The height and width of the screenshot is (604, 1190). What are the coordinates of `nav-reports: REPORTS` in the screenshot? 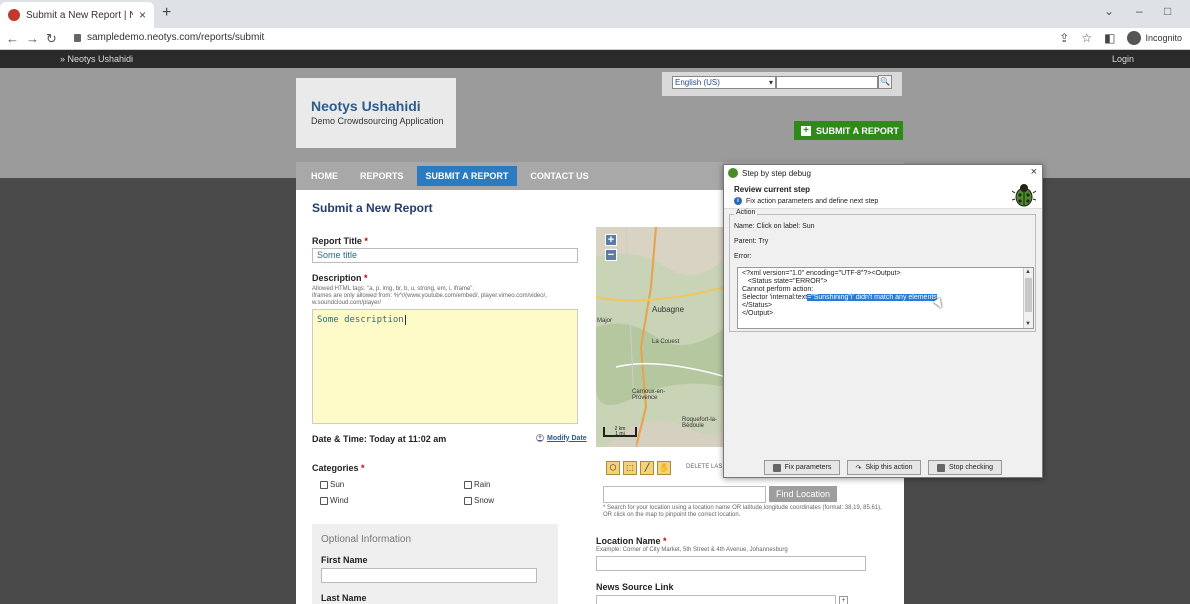 It's located at (382, 176).